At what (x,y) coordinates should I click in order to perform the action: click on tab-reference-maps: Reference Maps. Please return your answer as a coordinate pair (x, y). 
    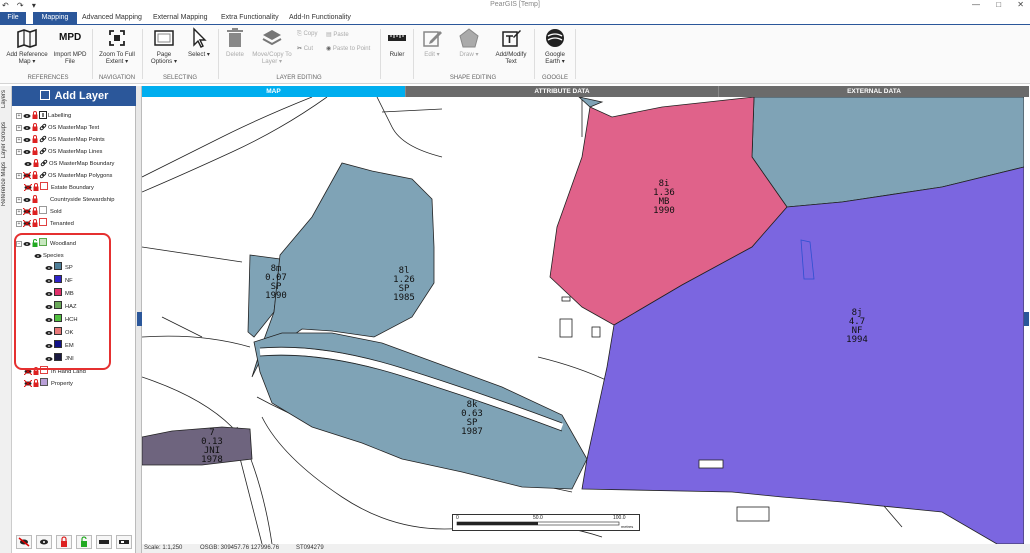
    Looking at the image, I should click on (4, 184).